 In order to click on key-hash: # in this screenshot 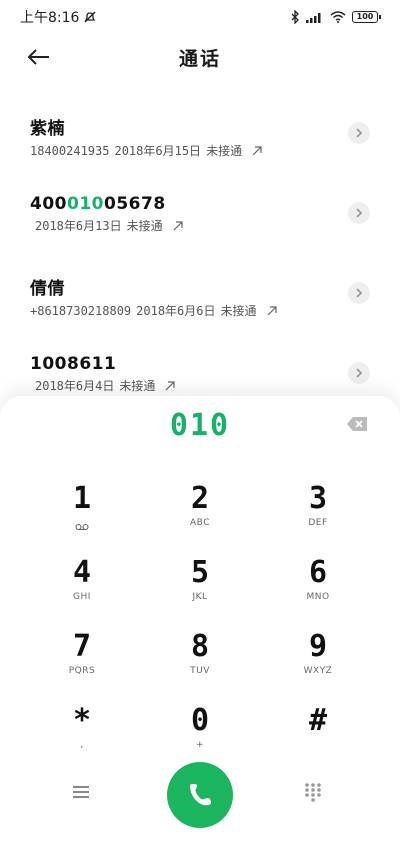, I will do `click(318, 735)`.